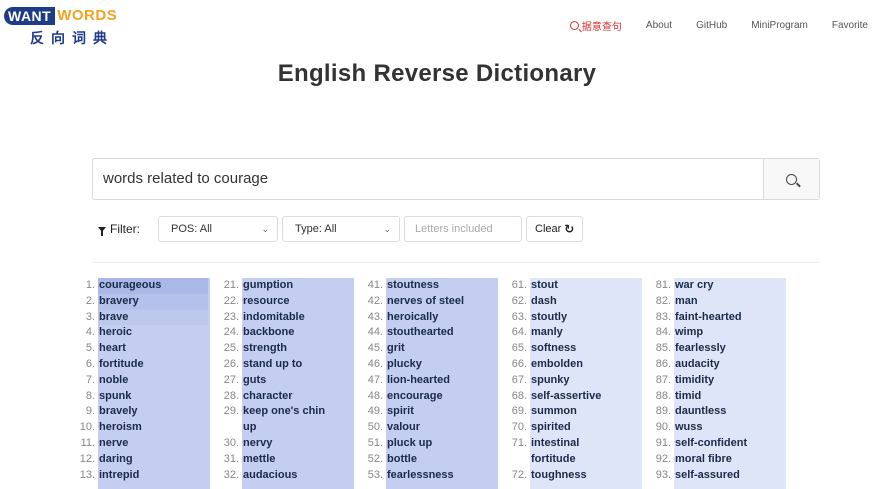  Describe the element at coordinates (431, 302) in the screenshot. I see `result-item: 42. nerves of steel` at that location.